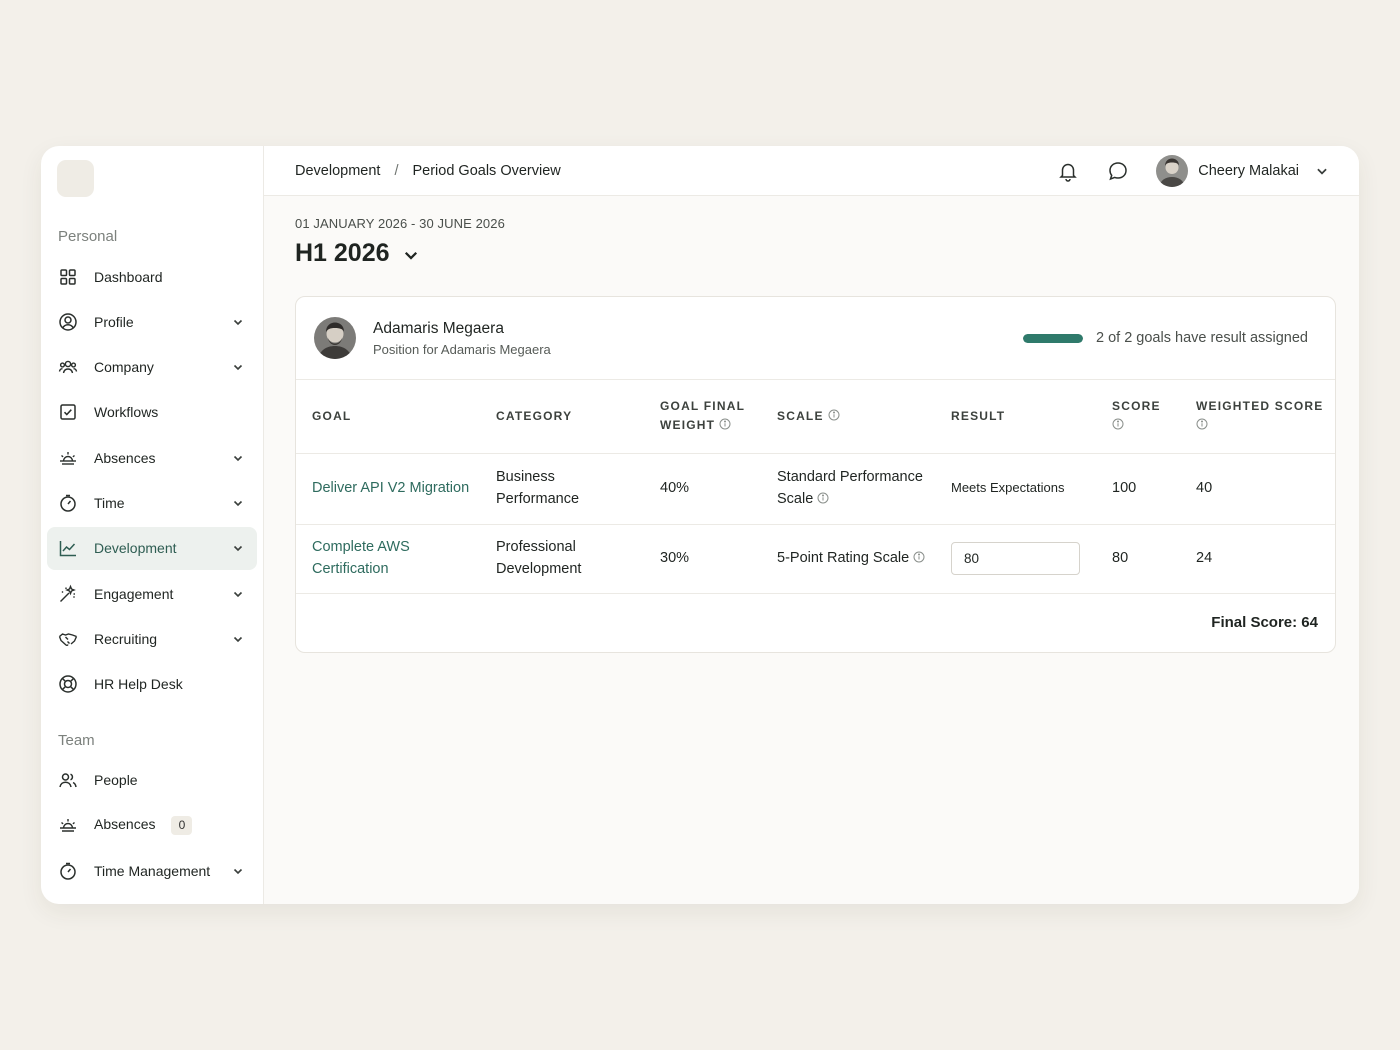 The image size is (1400, 1050). What do you see at coordinates (1248, 170) in the screenshot?
I see `user-name: Cheery Malakai` at bounding box center [1248, 170].